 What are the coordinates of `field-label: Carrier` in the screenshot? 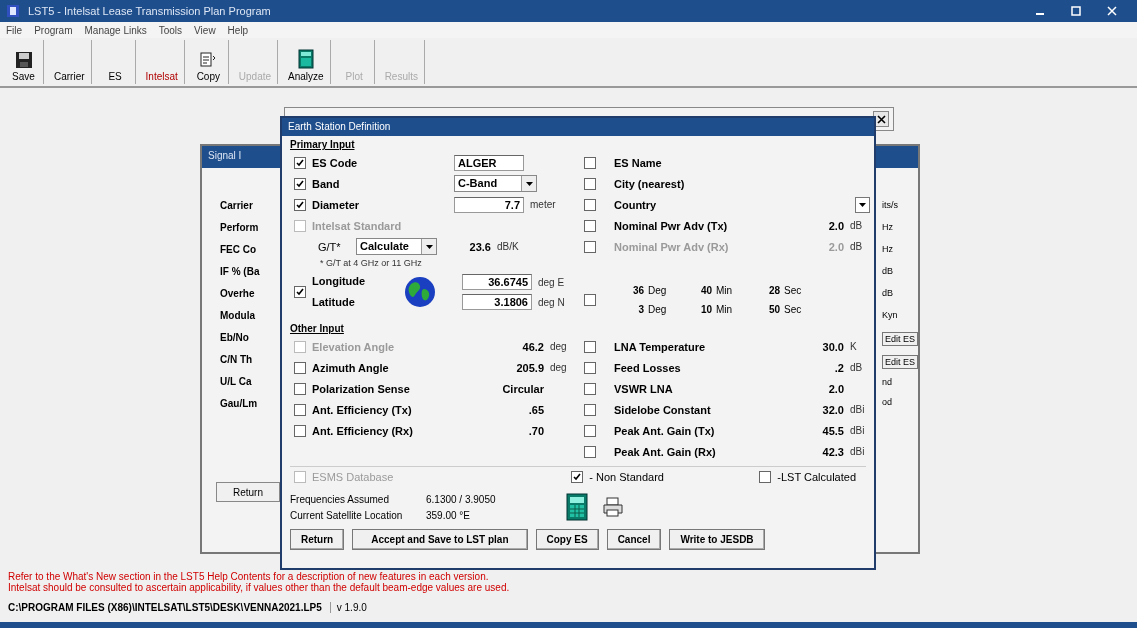 It's located at (237, 206).